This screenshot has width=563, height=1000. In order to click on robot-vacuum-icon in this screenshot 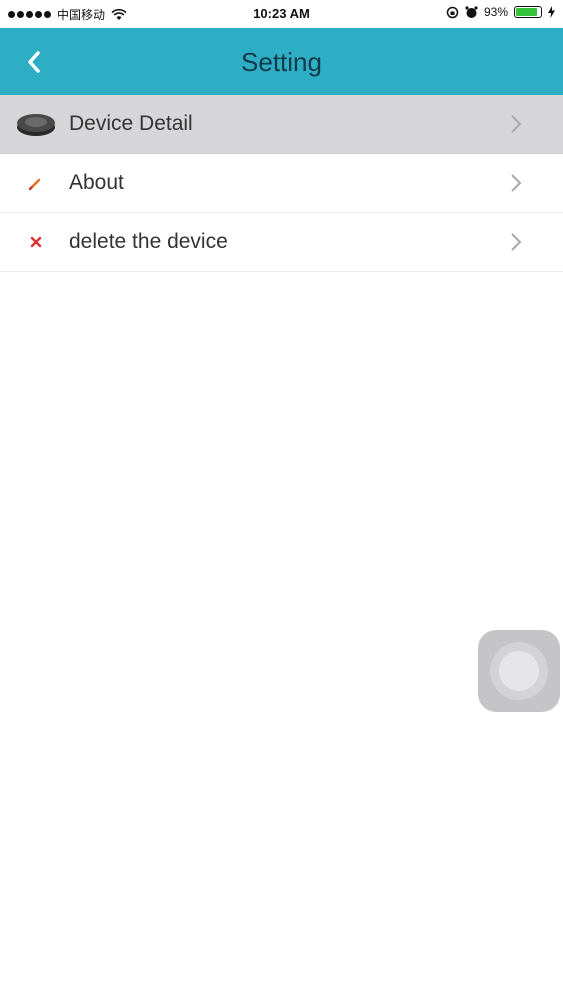, I will do `click(36, 124)`.